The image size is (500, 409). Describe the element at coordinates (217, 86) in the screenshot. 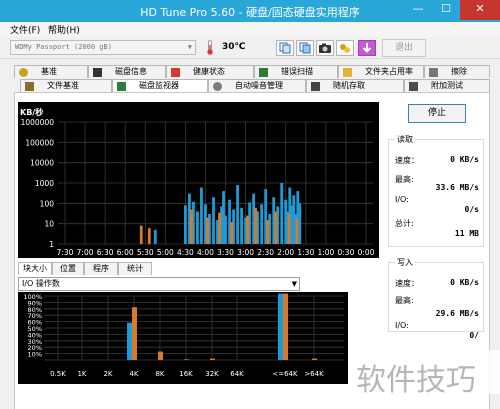

I see `noise-icon` at that location.